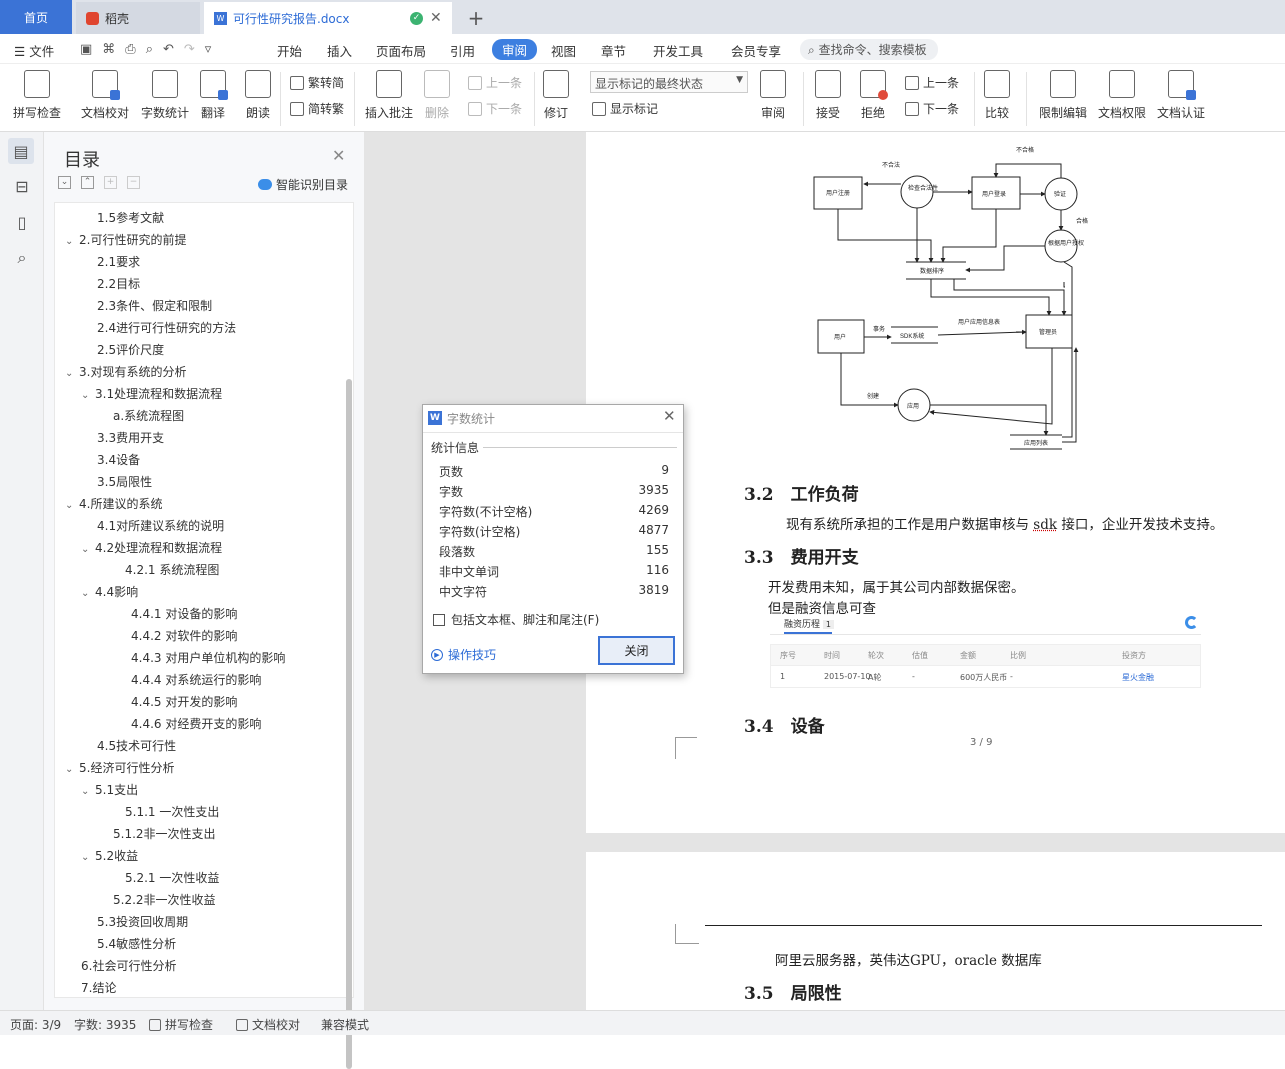  What do you see at coordinates (130, 217) in the screenshot?
I see `toc-item: 1.5参考文献` at bounding box center [130, 217].